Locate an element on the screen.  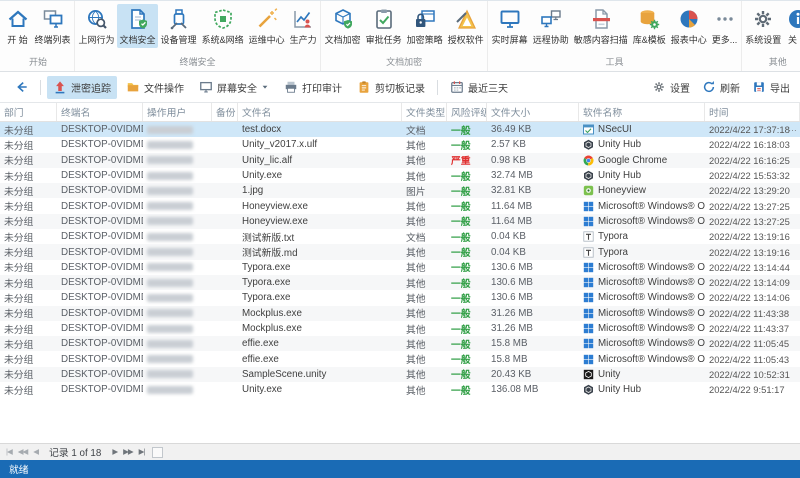
column-header-7: 文件大小 is located at coordinates (533, 112).